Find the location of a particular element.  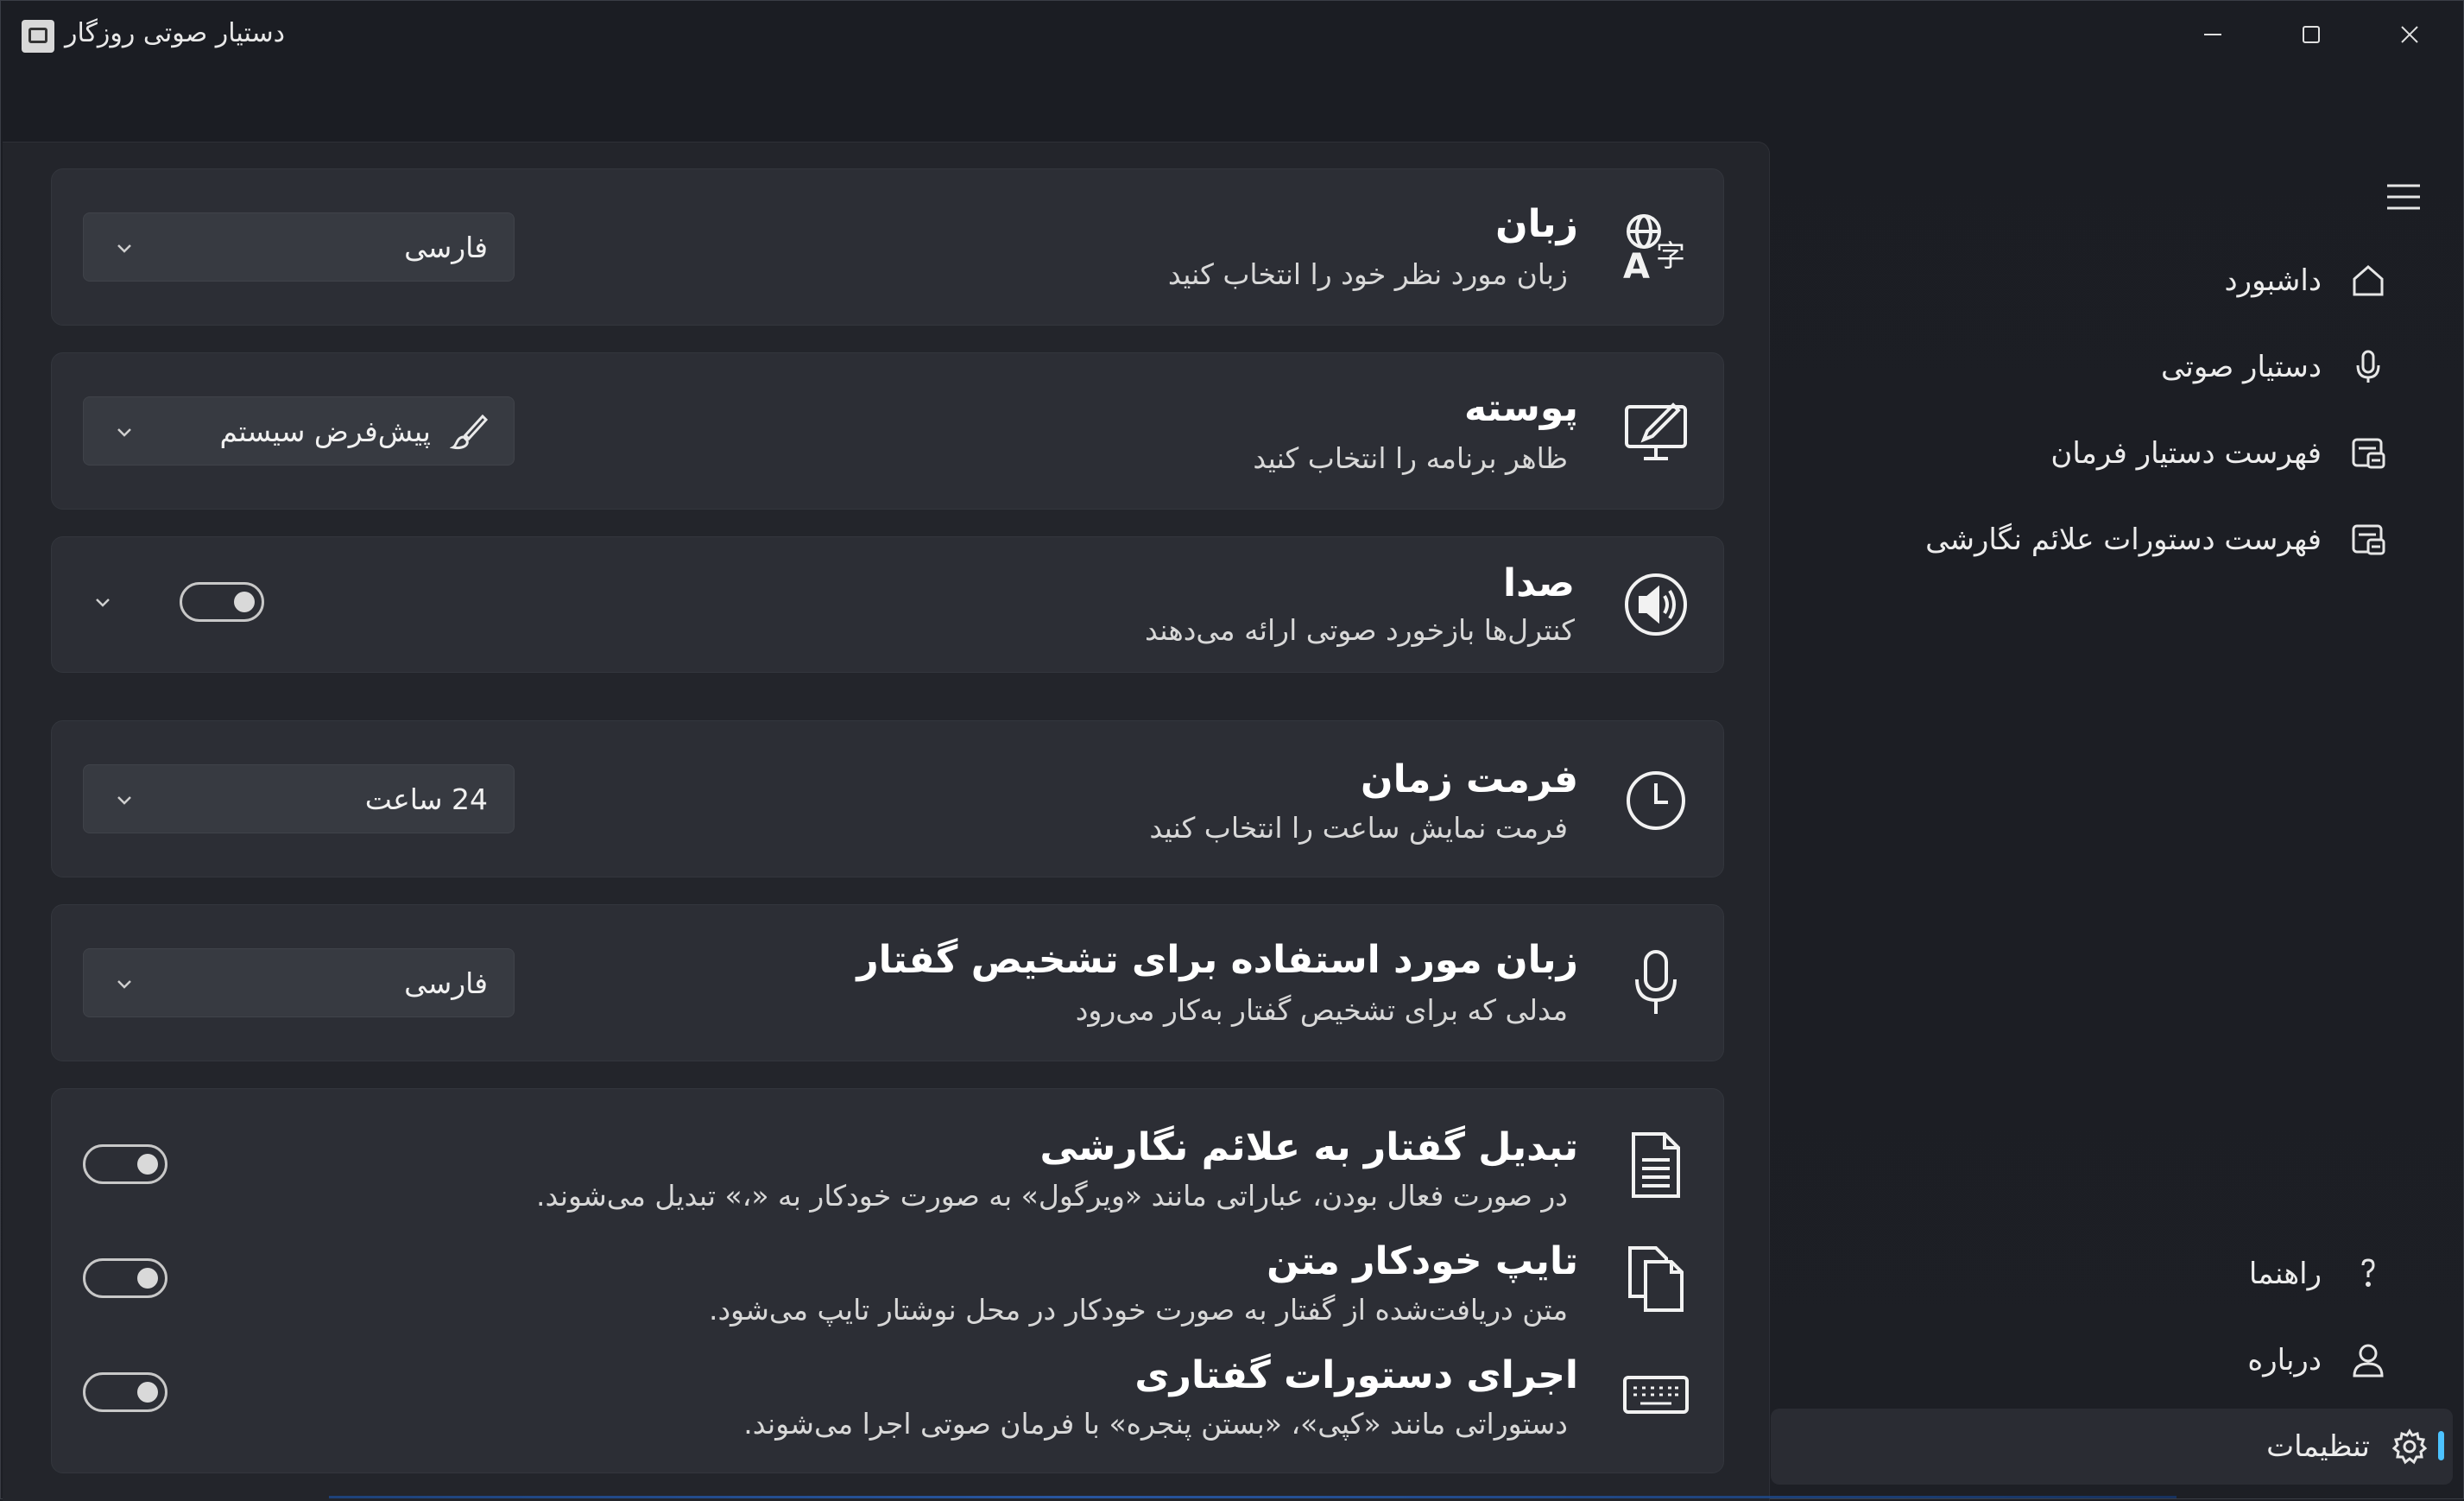

close-button is located at coordinates (2410, 34).